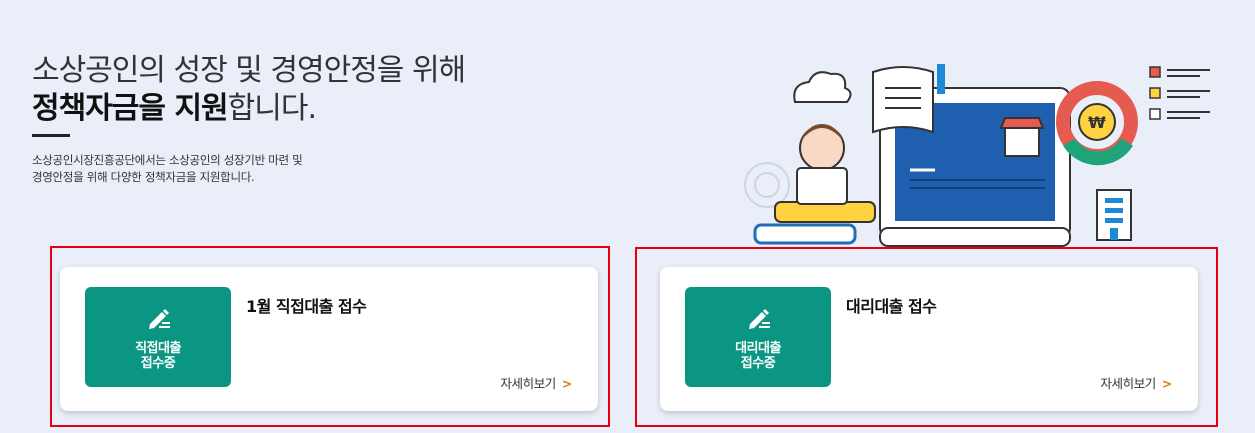 The image size is (1255, 433). I want to click on direct-loan-badge: 직접대출 접수중, so click(158, 337).